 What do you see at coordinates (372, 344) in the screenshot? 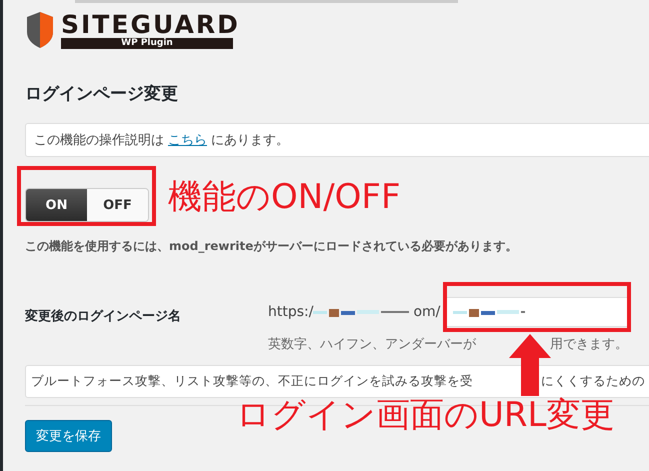
I see `field-hint: 英数字、ハイフン、アンダーバーが` at bounding box center [372, 344].